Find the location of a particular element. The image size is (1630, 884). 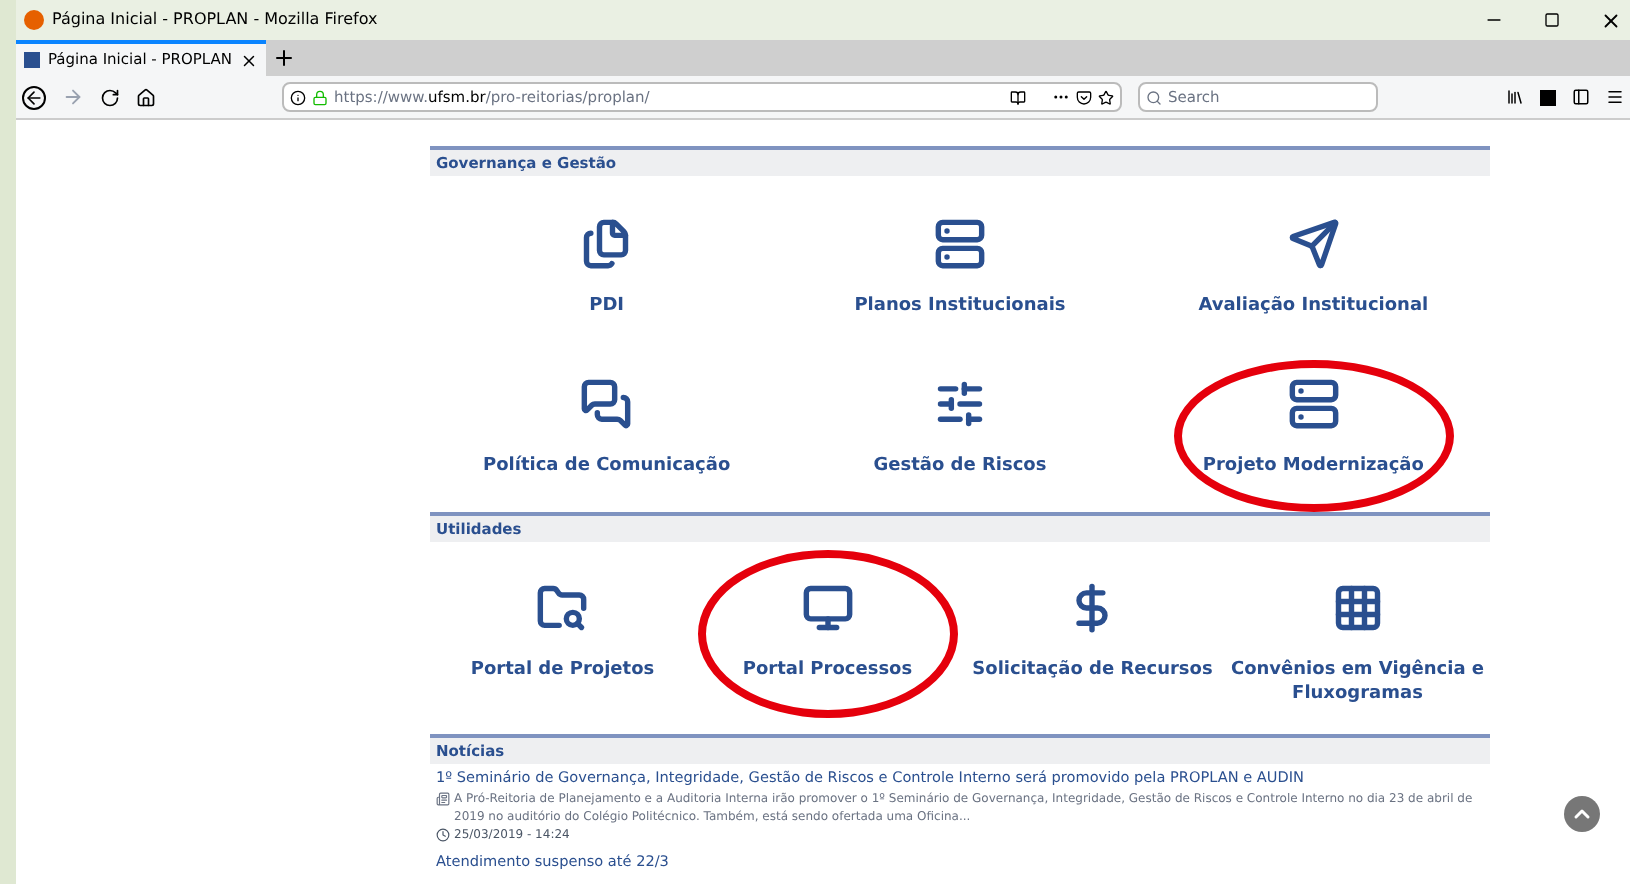

back-icon is located at coordinates (34, 97).